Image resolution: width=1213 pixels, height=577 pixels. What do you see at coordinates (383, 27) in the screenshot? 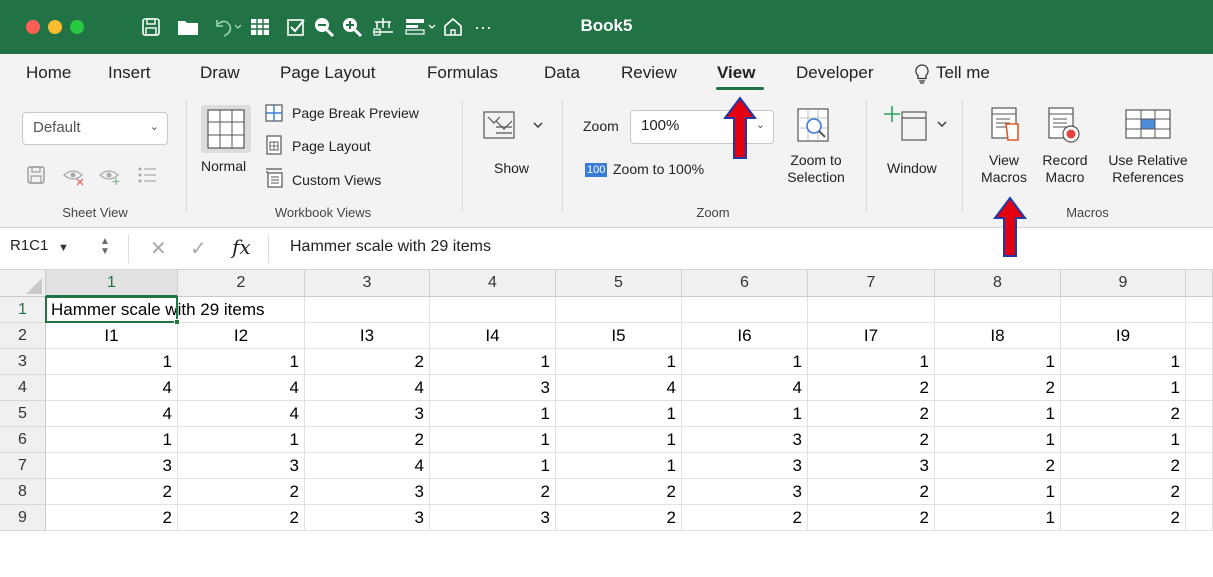
I see `sort-icon` at bounding box center [383, 27].